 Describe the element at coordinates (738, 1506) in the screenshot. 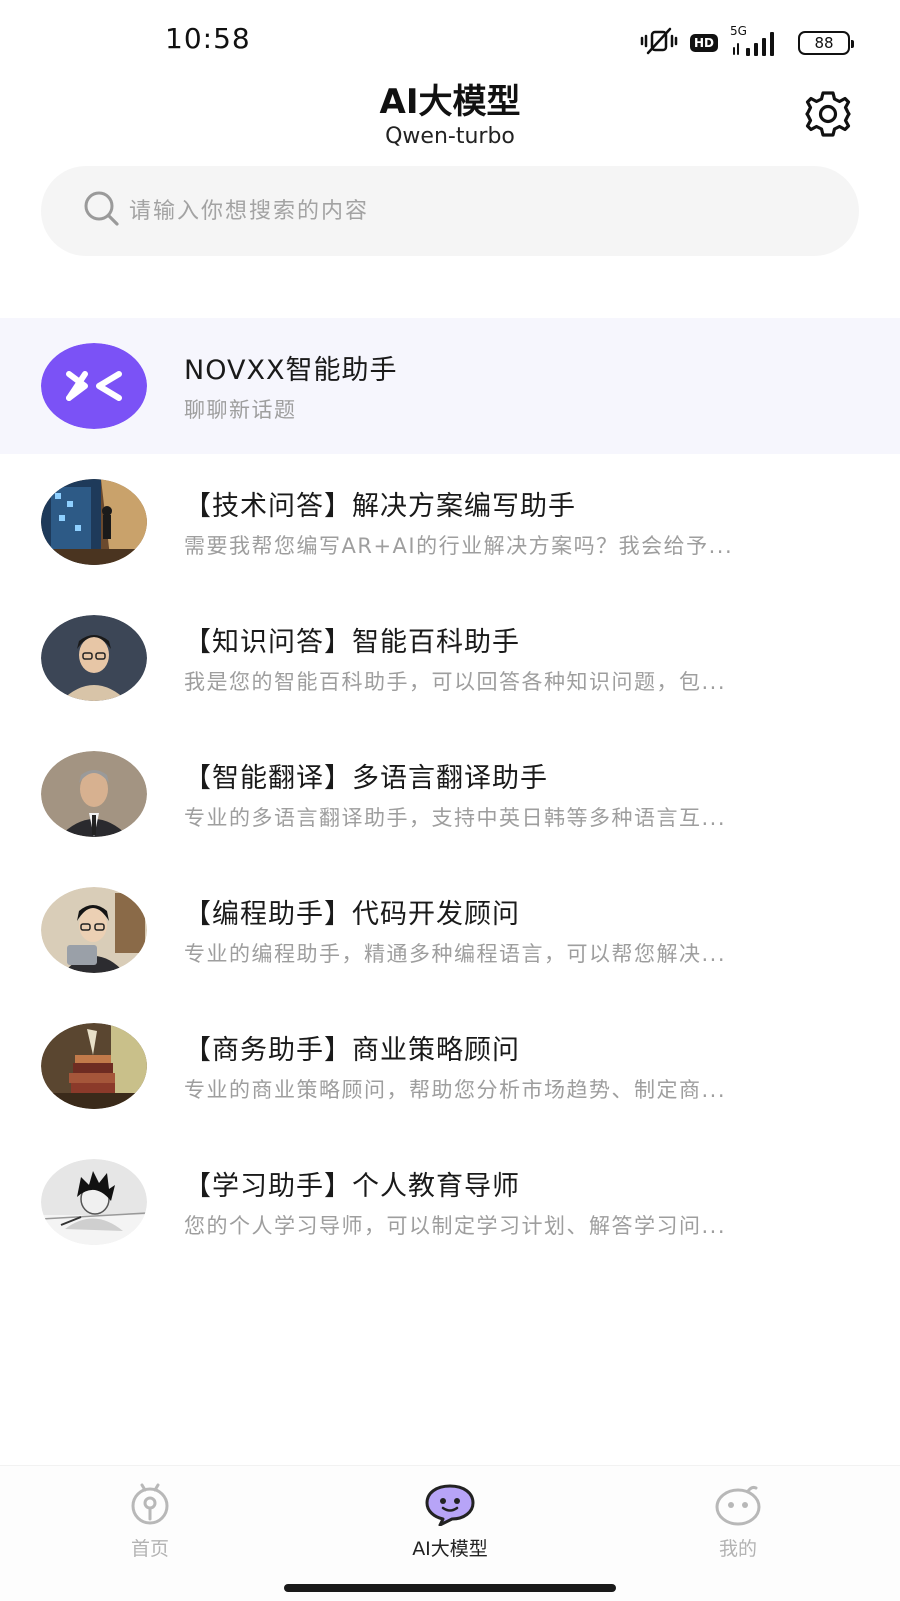

I see `profile-face-icon` at that location.